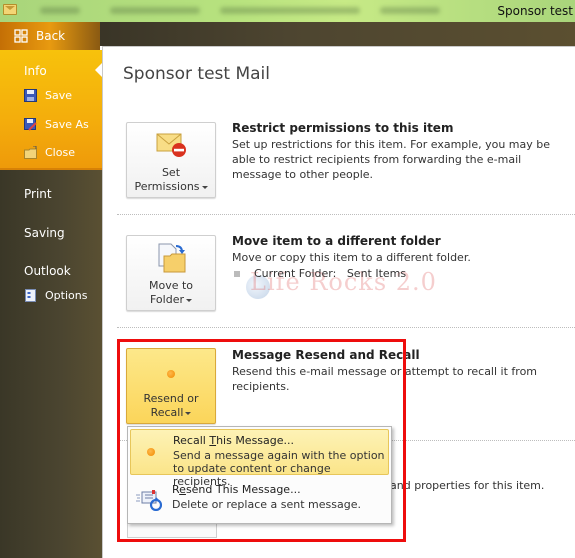  I want to click on back-button: Back, so click(50, 36).